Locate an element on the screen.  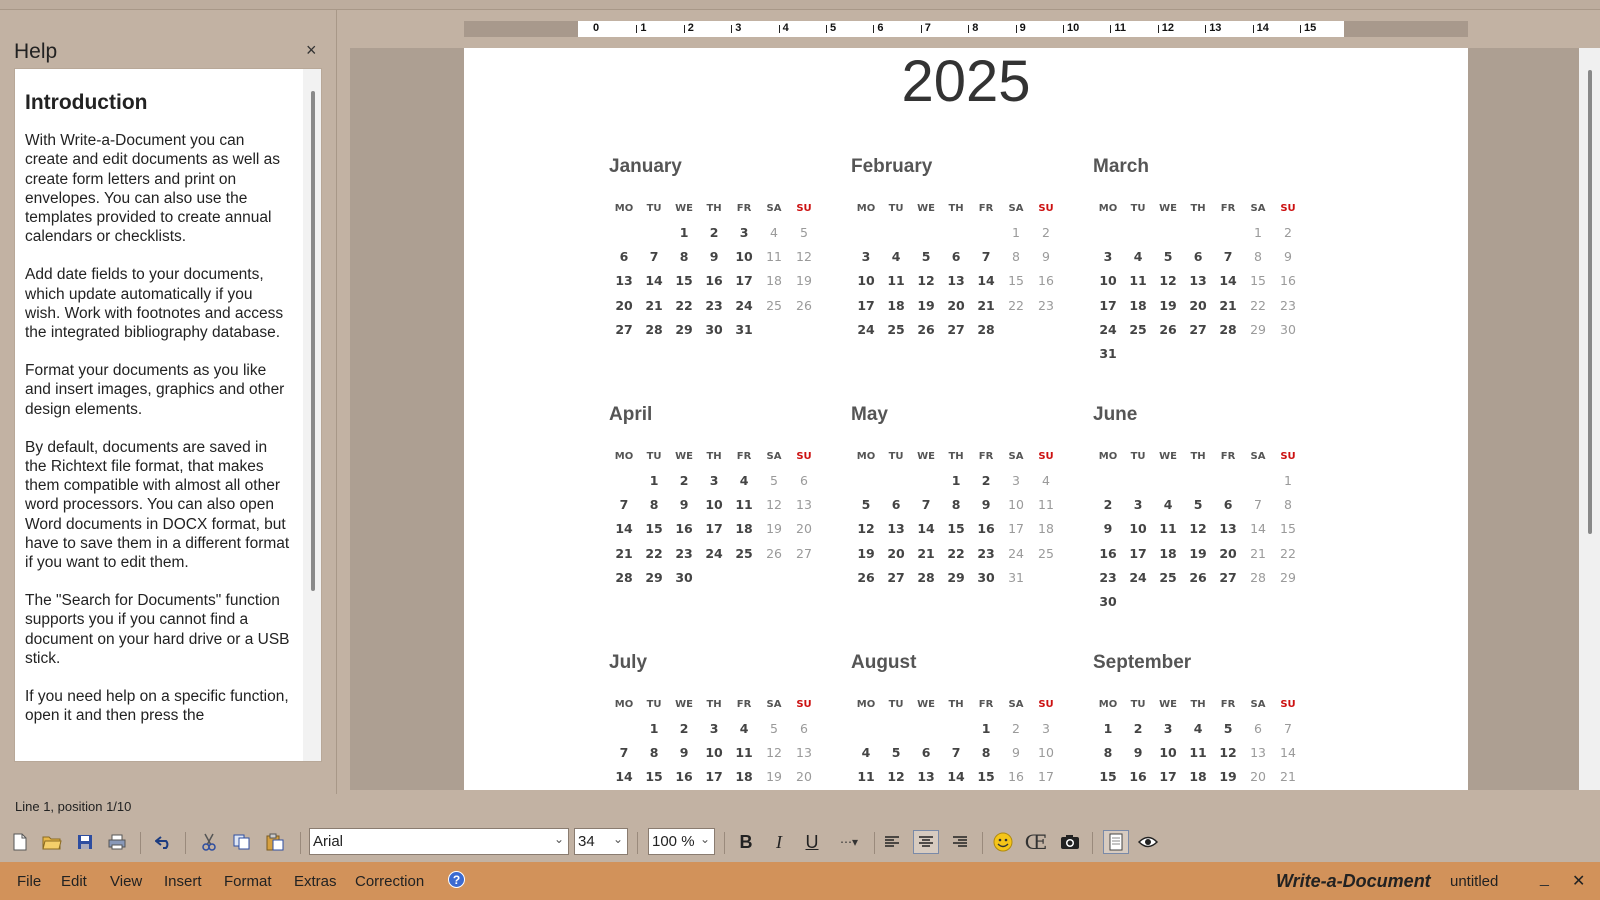
document-scrollbar-thumb is located at coordinates (1590, 302).